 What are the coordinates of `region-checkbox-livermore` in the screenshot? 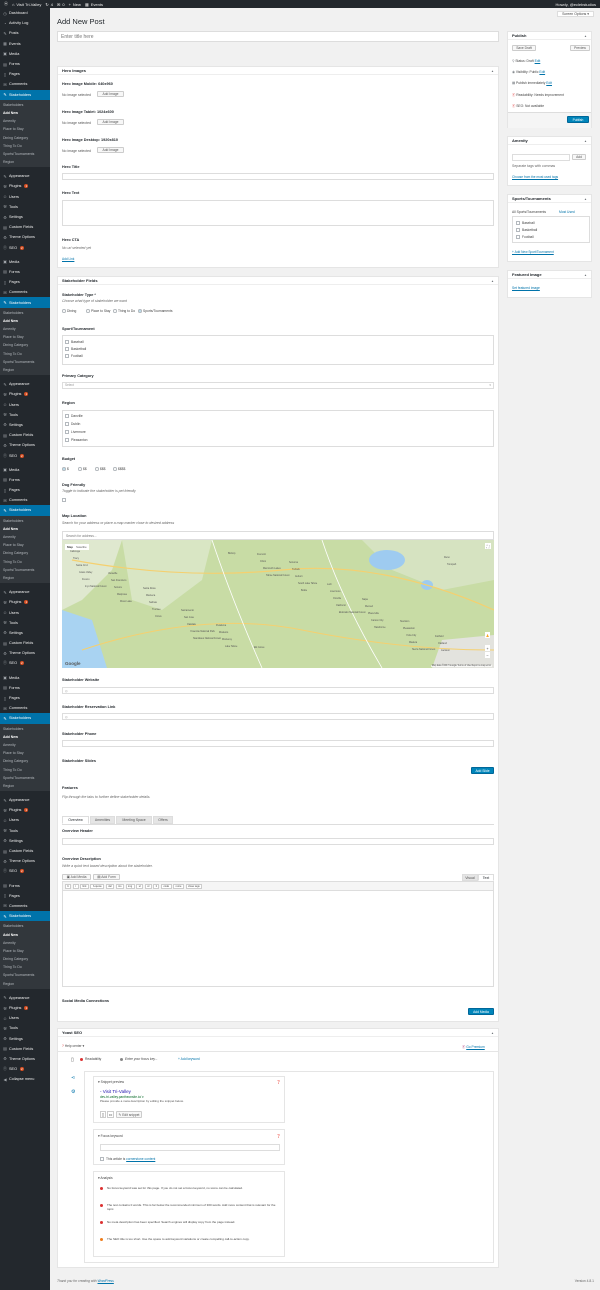 It's located at (67, 432).